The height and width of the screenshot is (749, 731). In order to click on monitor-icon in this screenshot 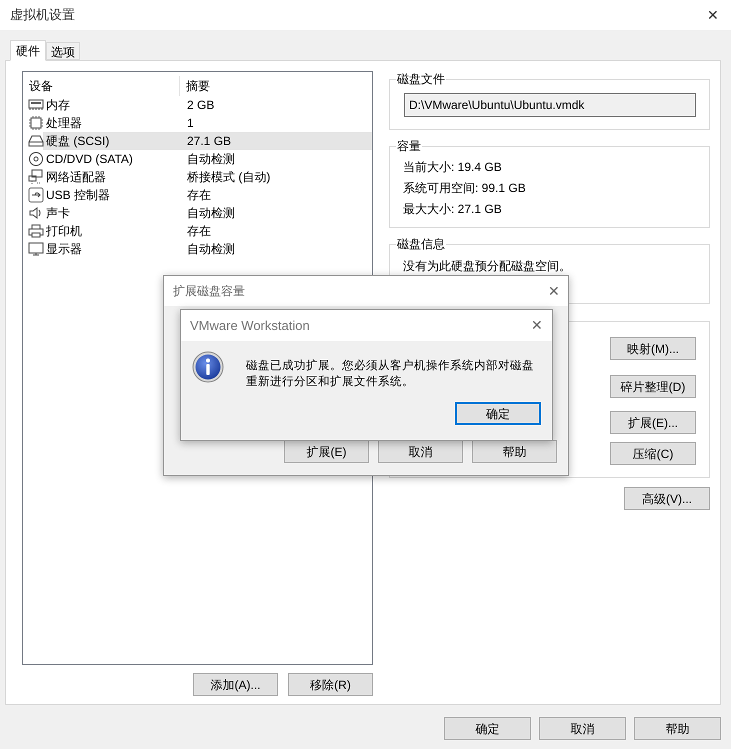, I will do `click(36, 249)`.